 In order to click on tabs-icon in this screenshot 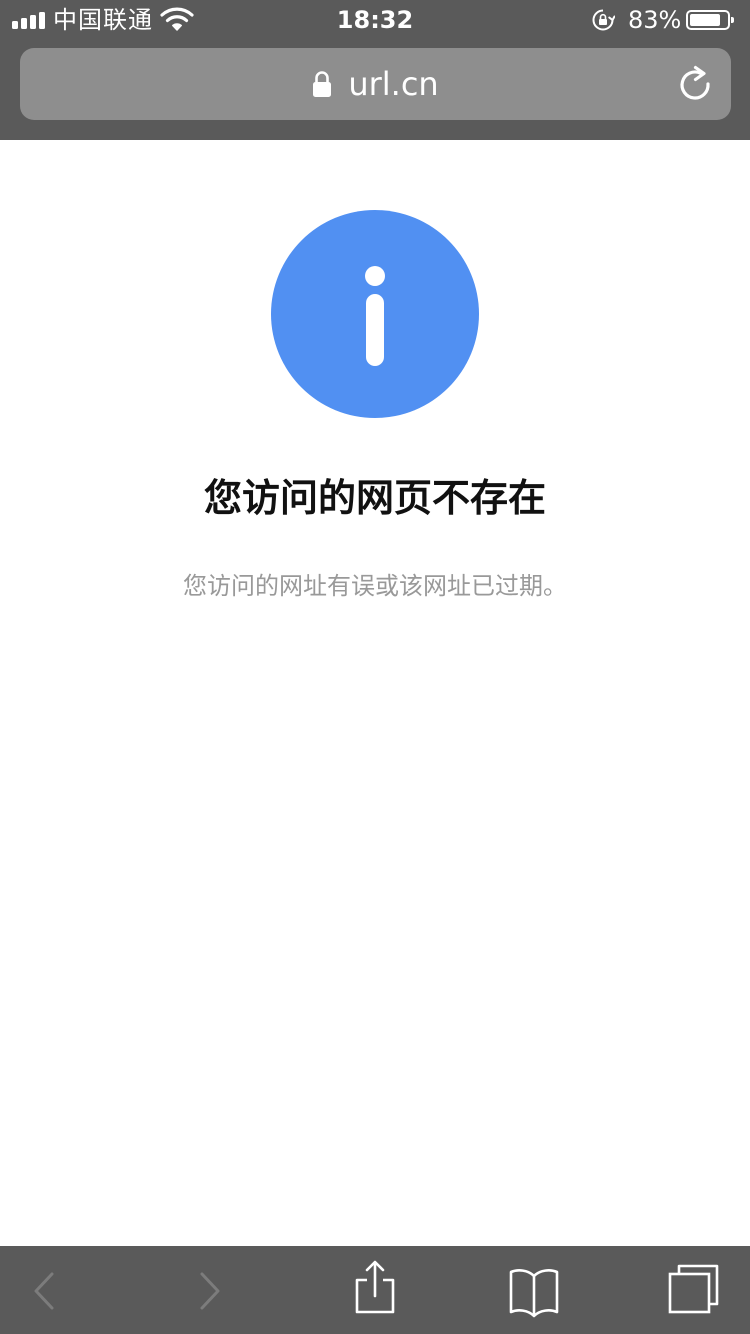, I will do `click(693, 1289)`.